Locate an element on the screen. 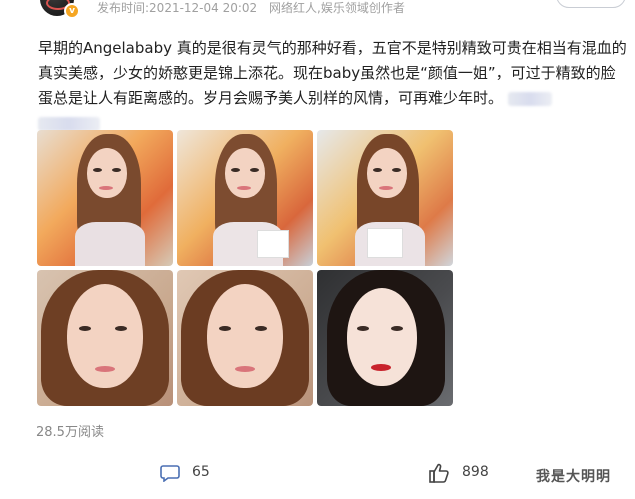 This screenshot has height=499, width=635. comment-icon is located at coordinates (170, 473).